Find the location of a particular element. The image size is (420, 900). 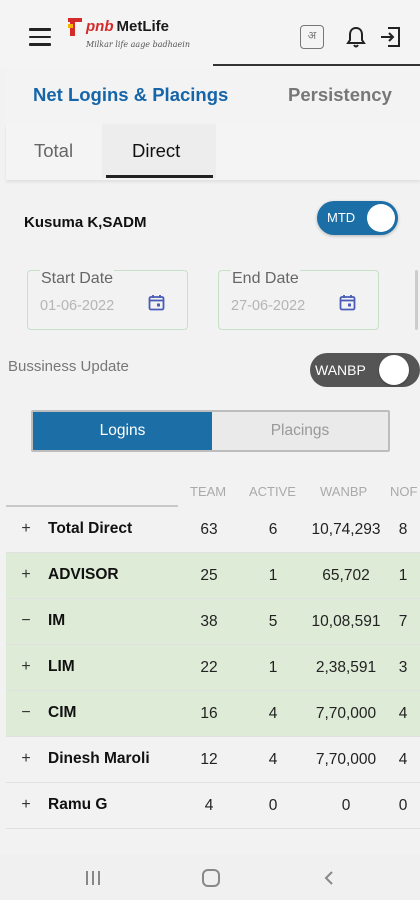

team-value: 16 is located at coordinates (209, 713).